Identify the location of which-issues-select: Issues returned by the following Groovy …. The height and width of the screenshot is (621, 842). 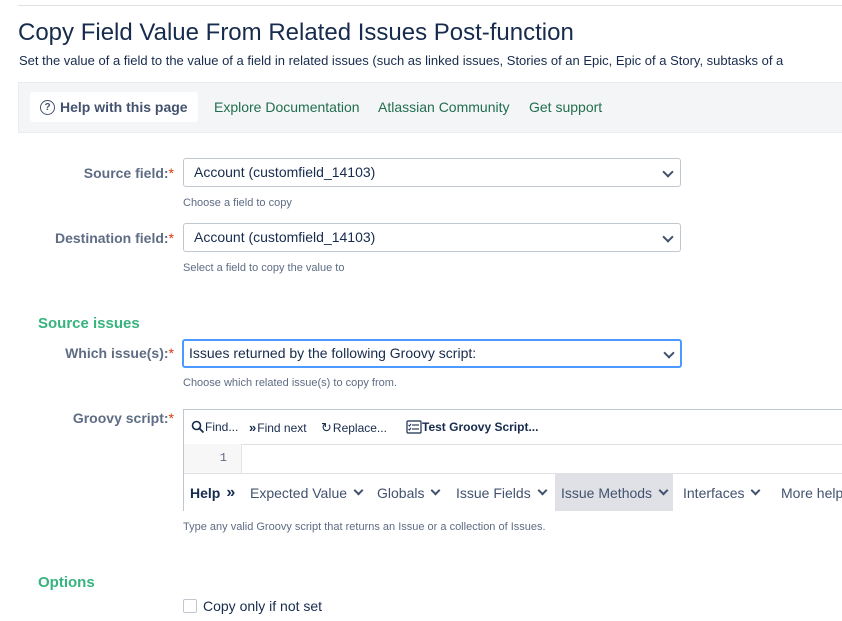
(432, 353).